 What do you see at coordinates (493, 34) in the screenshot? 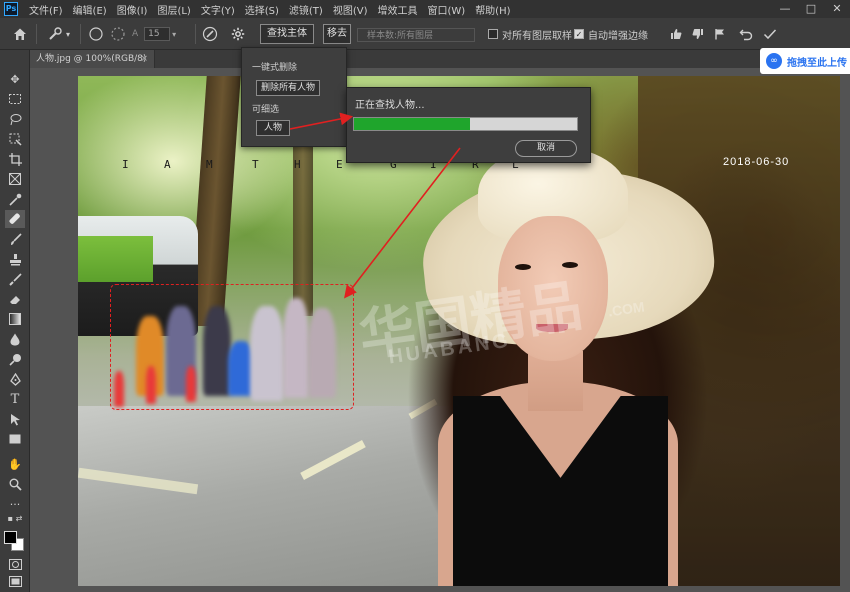
I see `sample-all-layers-checkbox` at bounding box center [493, 34].